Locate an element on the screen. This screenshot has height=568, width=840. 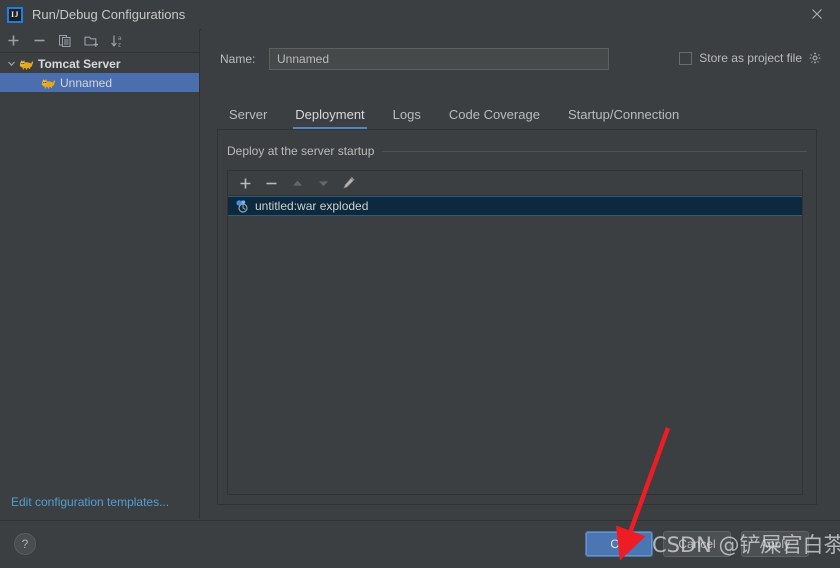
apply-button: Apply is located at coordinates (775, 544).